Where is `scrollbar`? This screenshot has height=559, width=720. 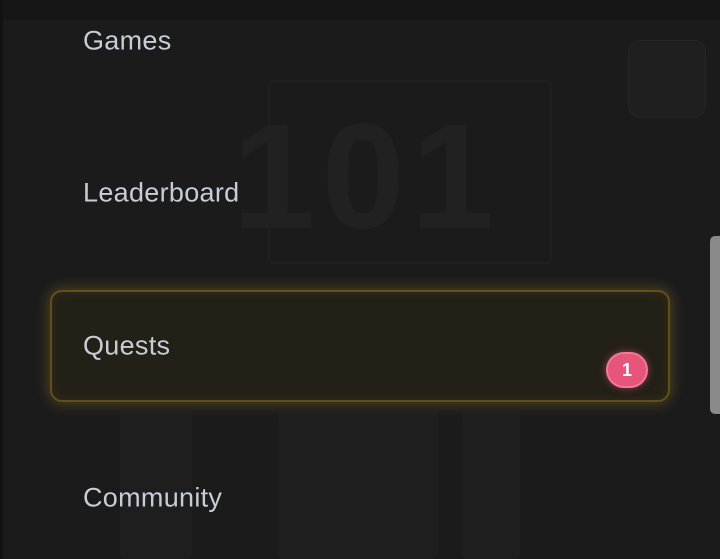 scrollbar is located at coordinates (715, 279).